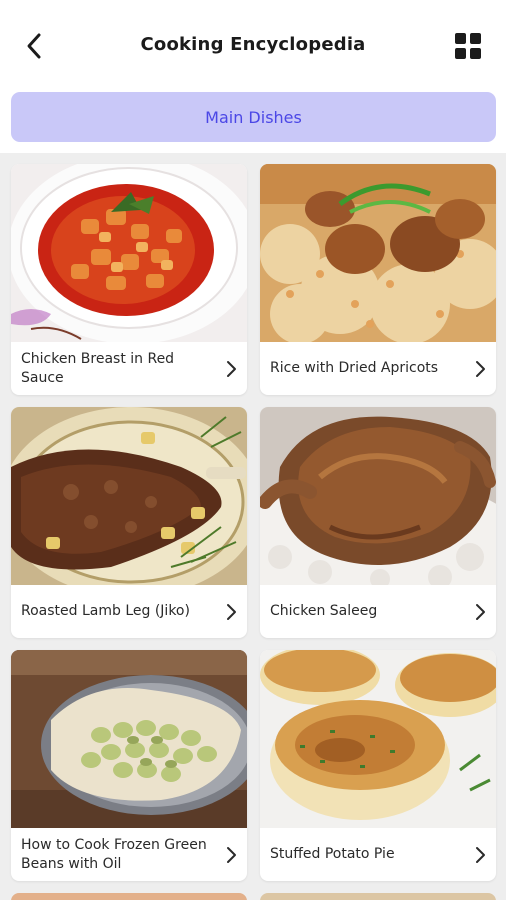  What do you see at coordinates (253, 117) in the screenshot?
I see `category-main-dishes: Main Dishes` at bounding box center [253, 117].